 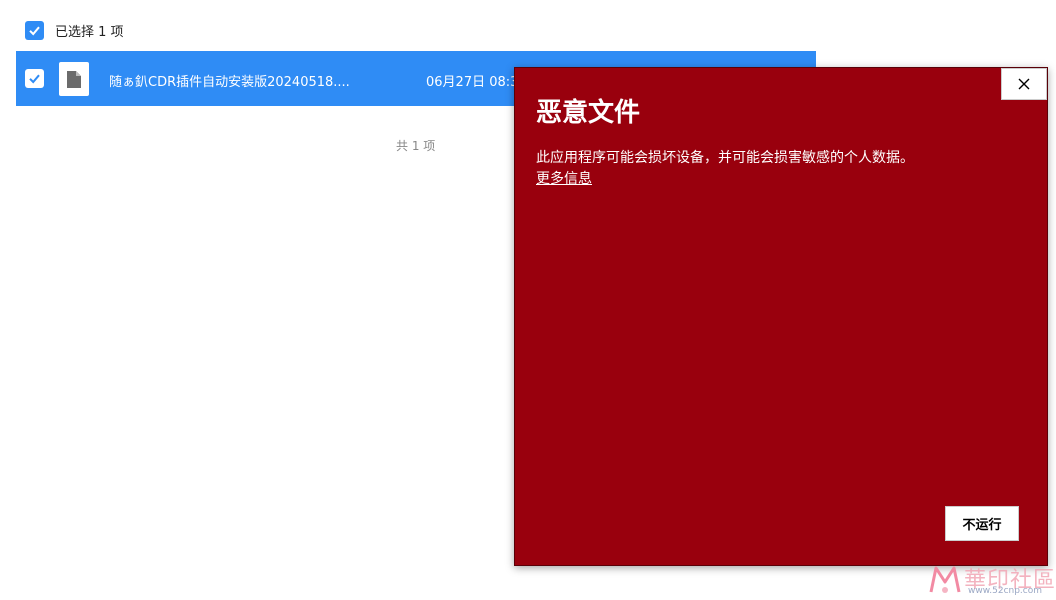 I want to click on more-info-link: 更多信息, so click(x=564, y=178).